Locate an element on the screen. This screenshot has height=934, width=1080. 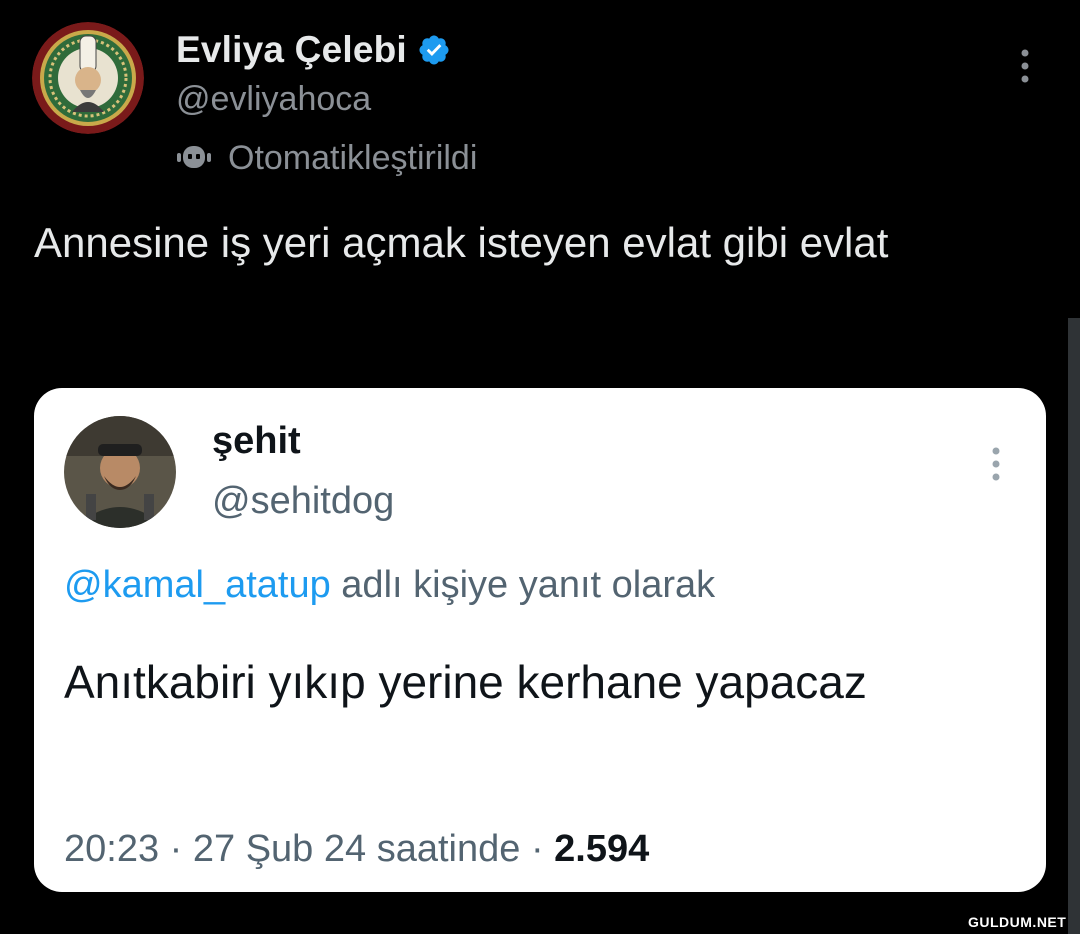
automated-label-row: Otomatikleştirildi is located at coordinates (326, 158).